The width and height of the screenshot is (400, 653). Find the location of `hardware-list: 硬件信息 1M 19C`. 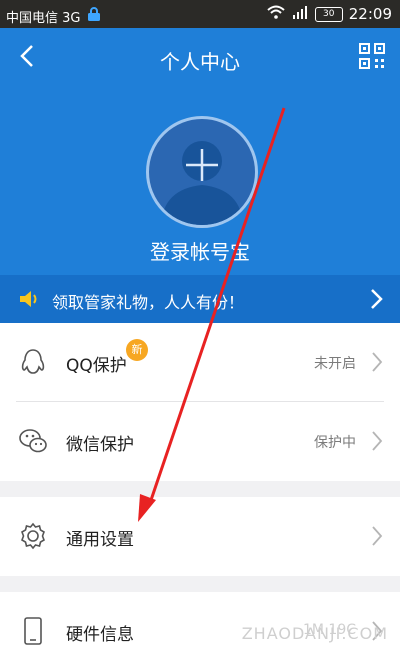

hardware-list: 硬件信息 1M 19C is located at coordinates (200, 622).